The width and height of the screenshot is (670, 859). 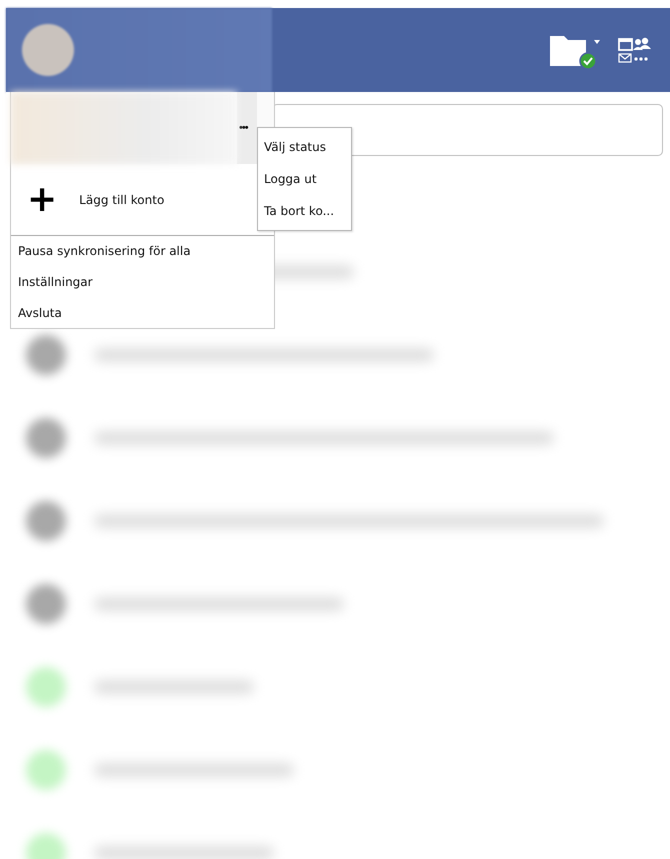 I want to click on submenu-item: Logga ut, so click(x=304, y=179).